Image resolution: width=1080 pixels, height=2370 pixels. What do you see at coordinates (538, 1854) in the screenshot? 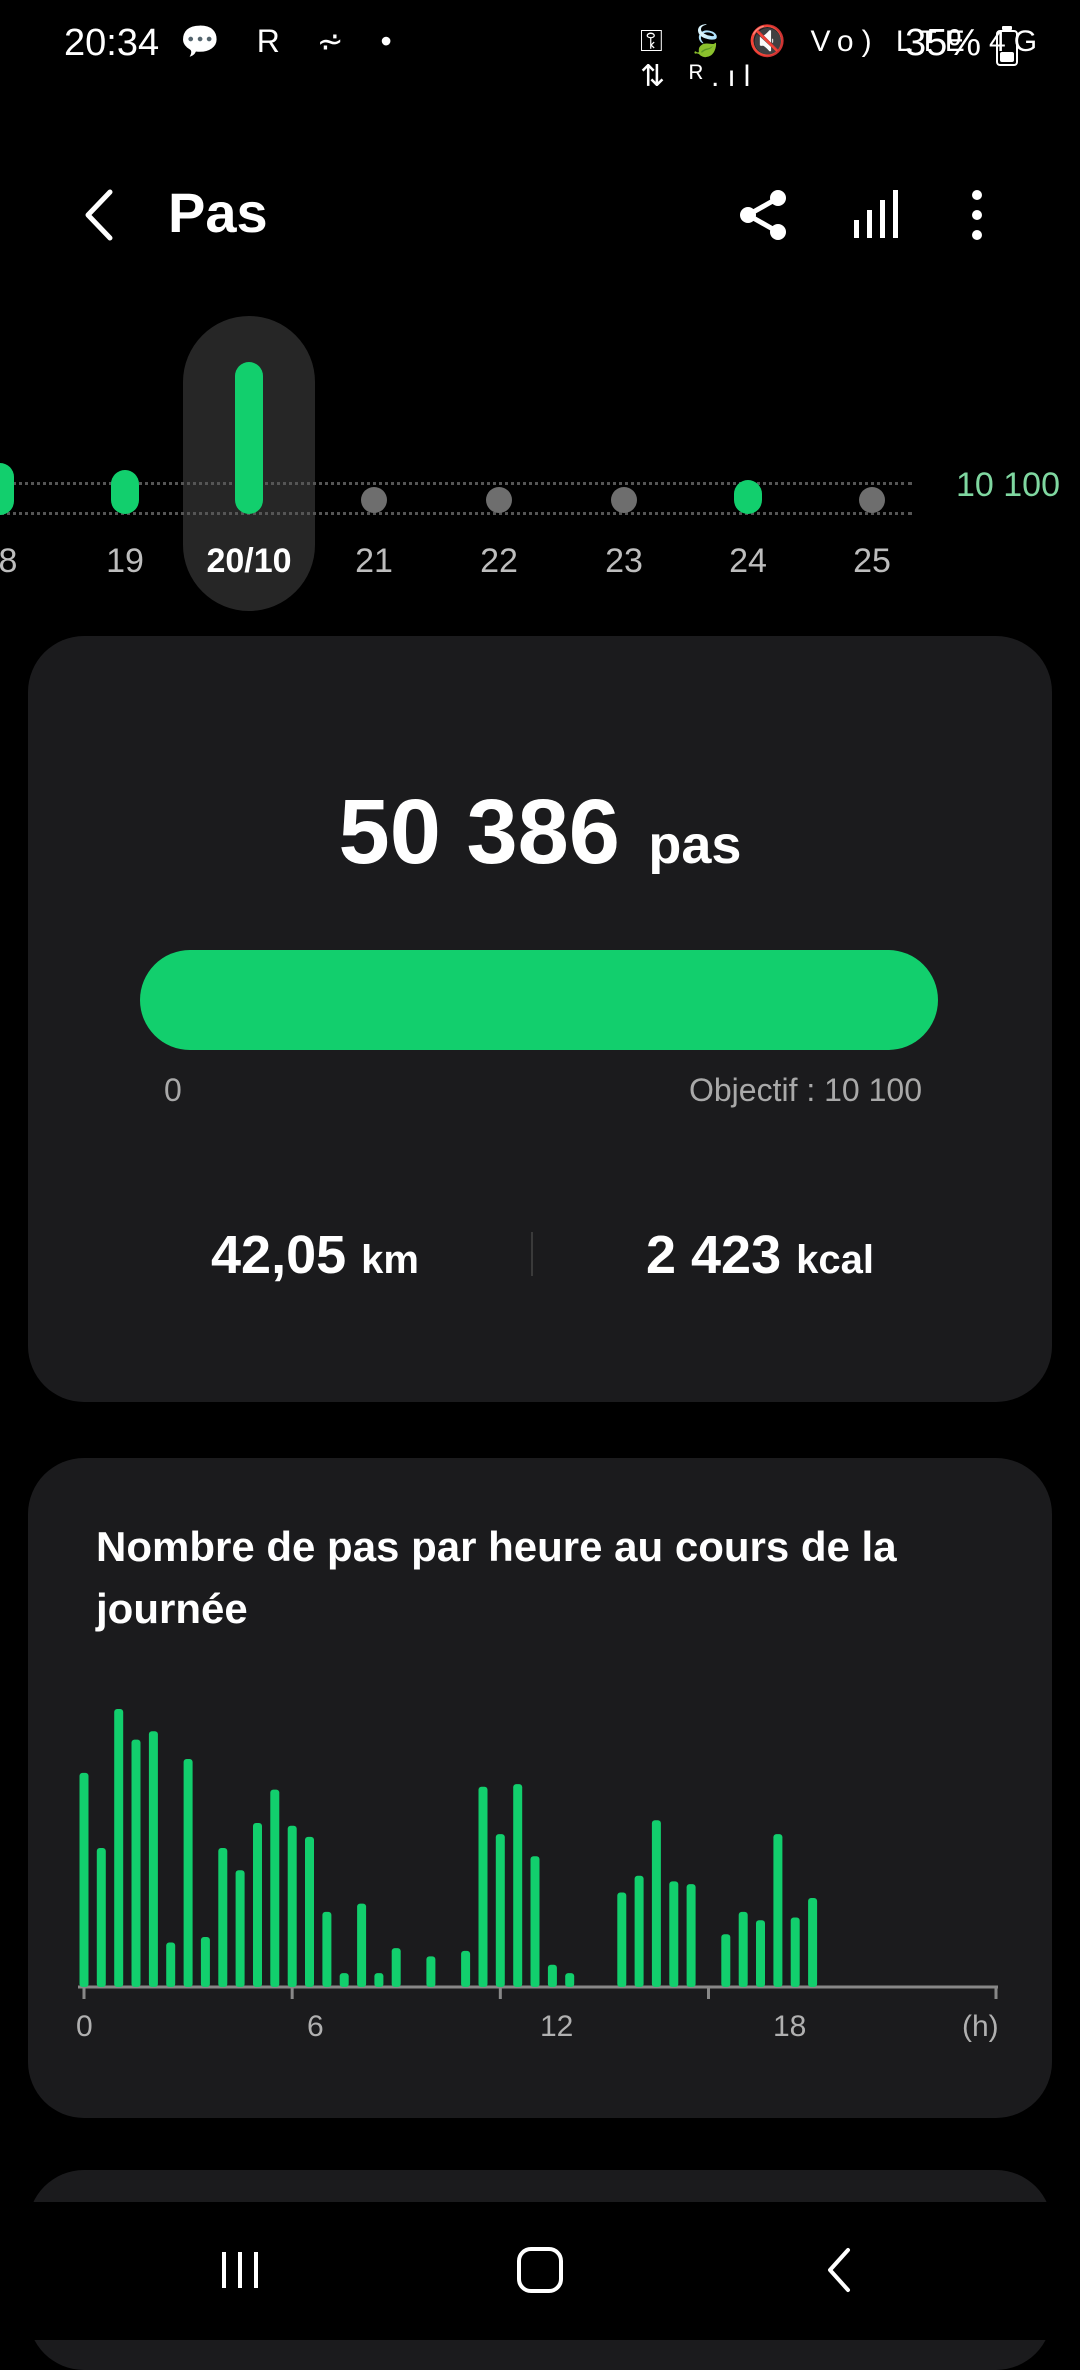
I see `hourly-steps-chart` at bounding box center [538, 1854].